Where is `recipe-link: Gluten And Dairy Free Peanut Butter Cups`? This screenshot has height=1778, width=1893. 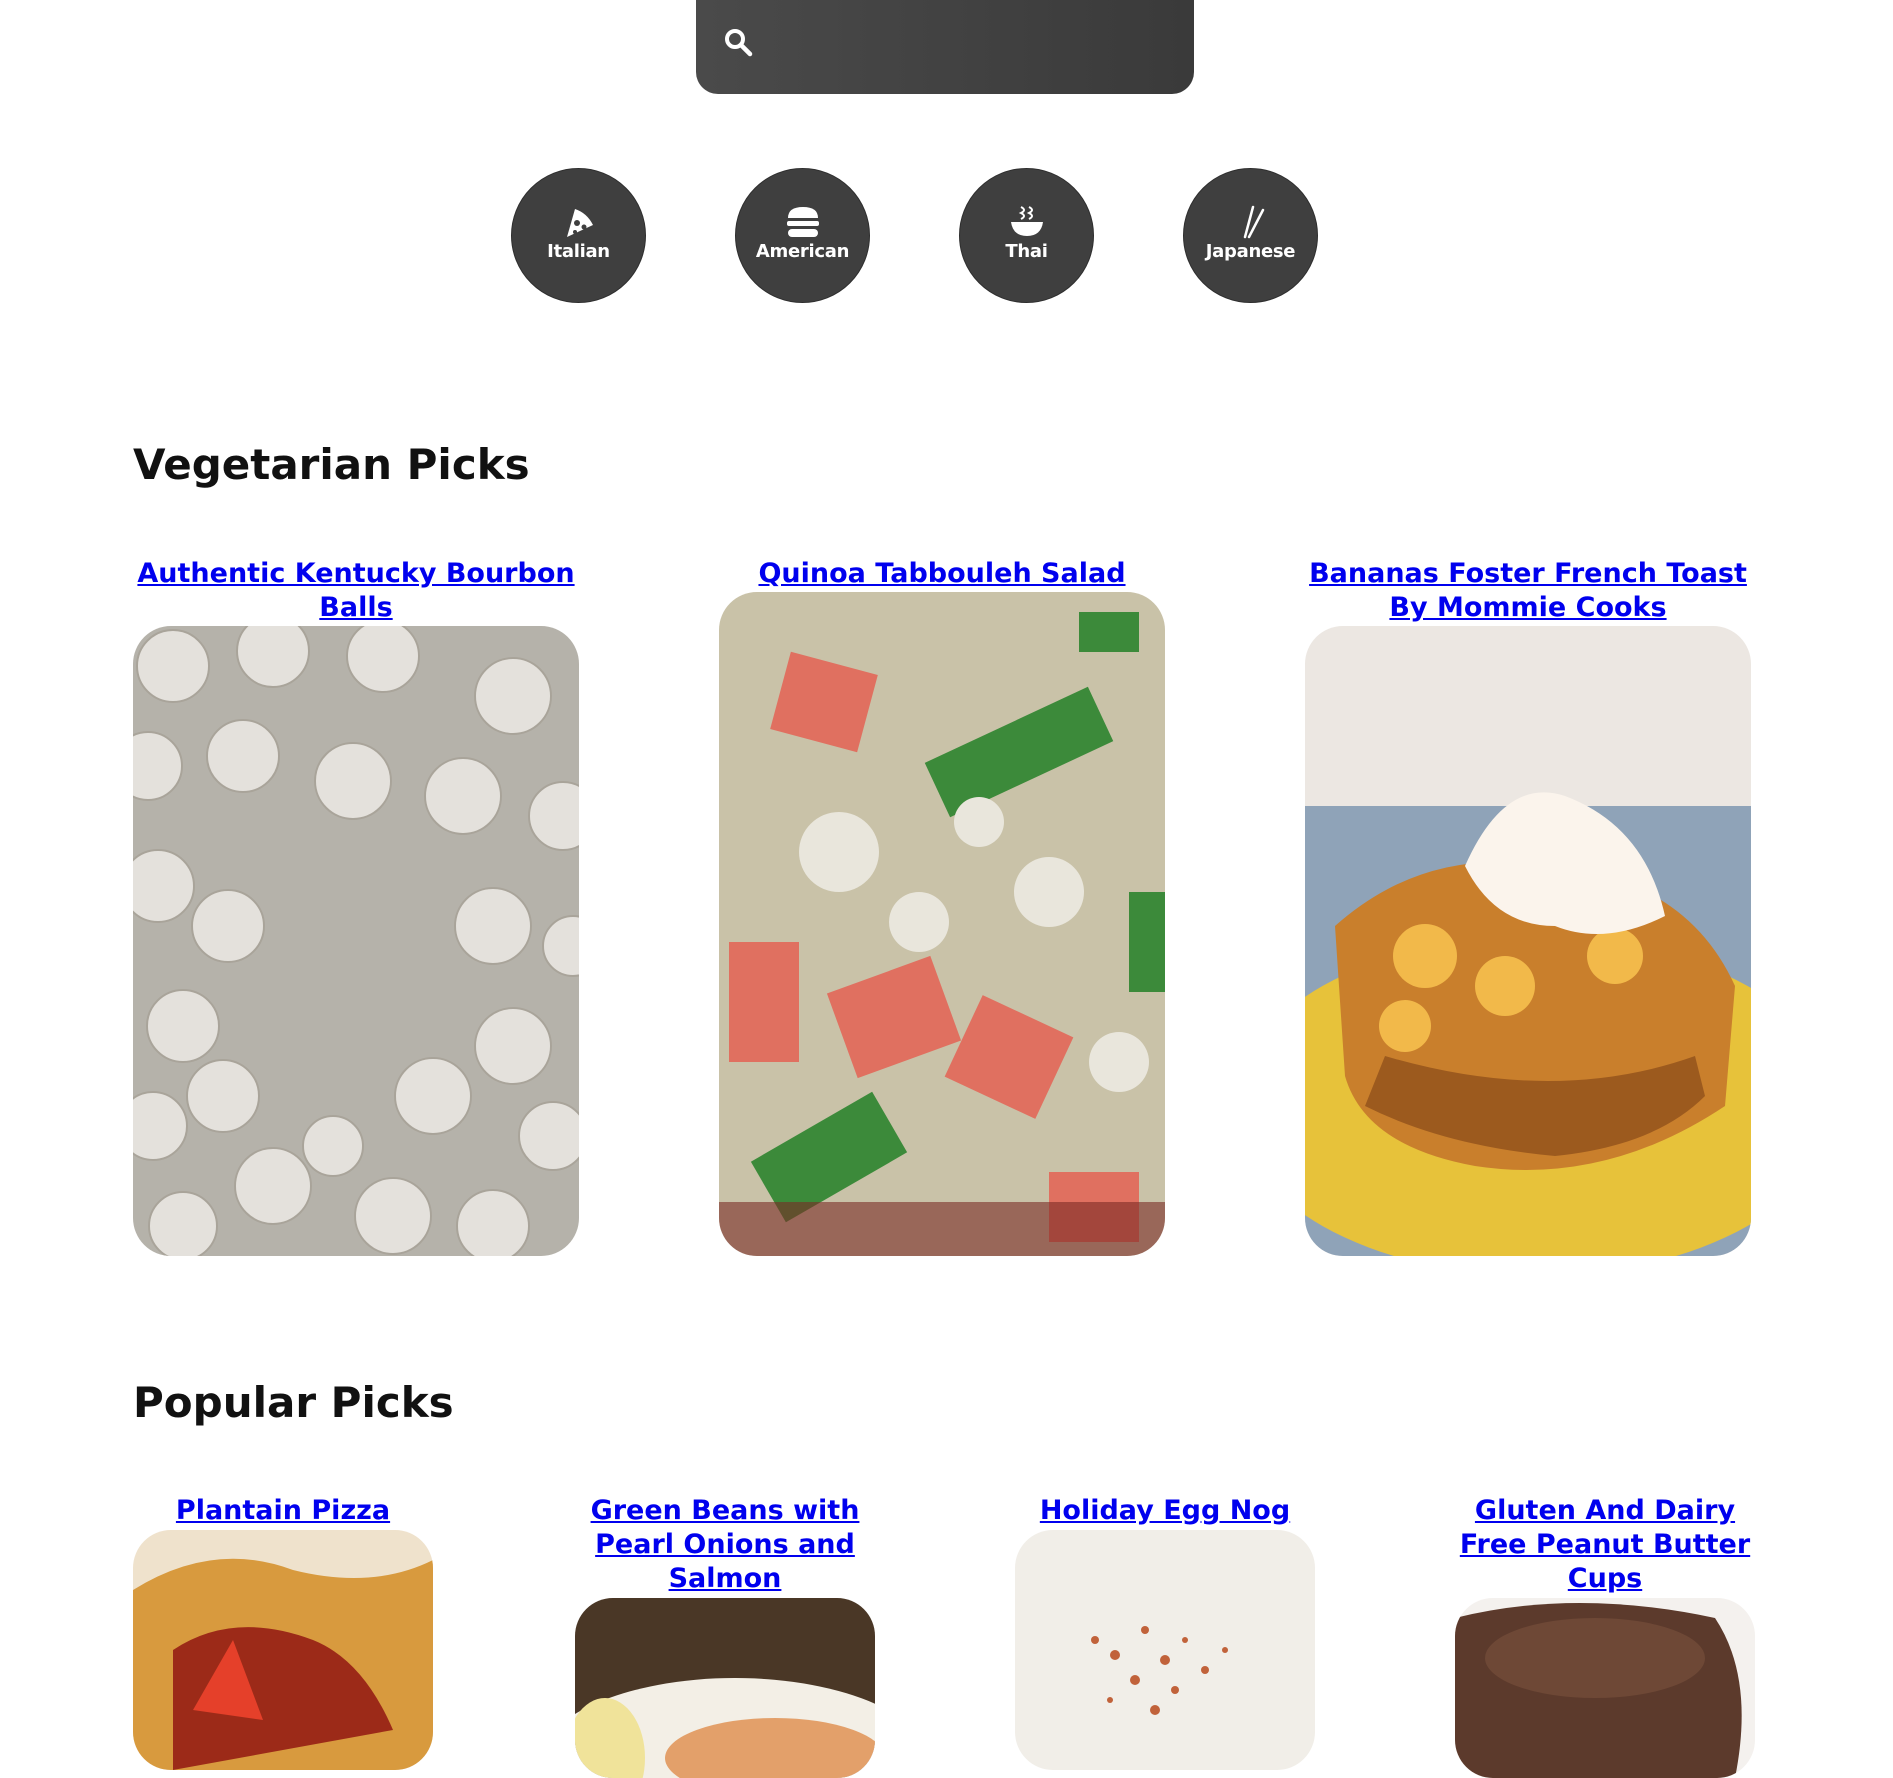 recipe-link: Gluten And Dairy Free Peanut Butter Cups is located at coordinates (1605, 1545).